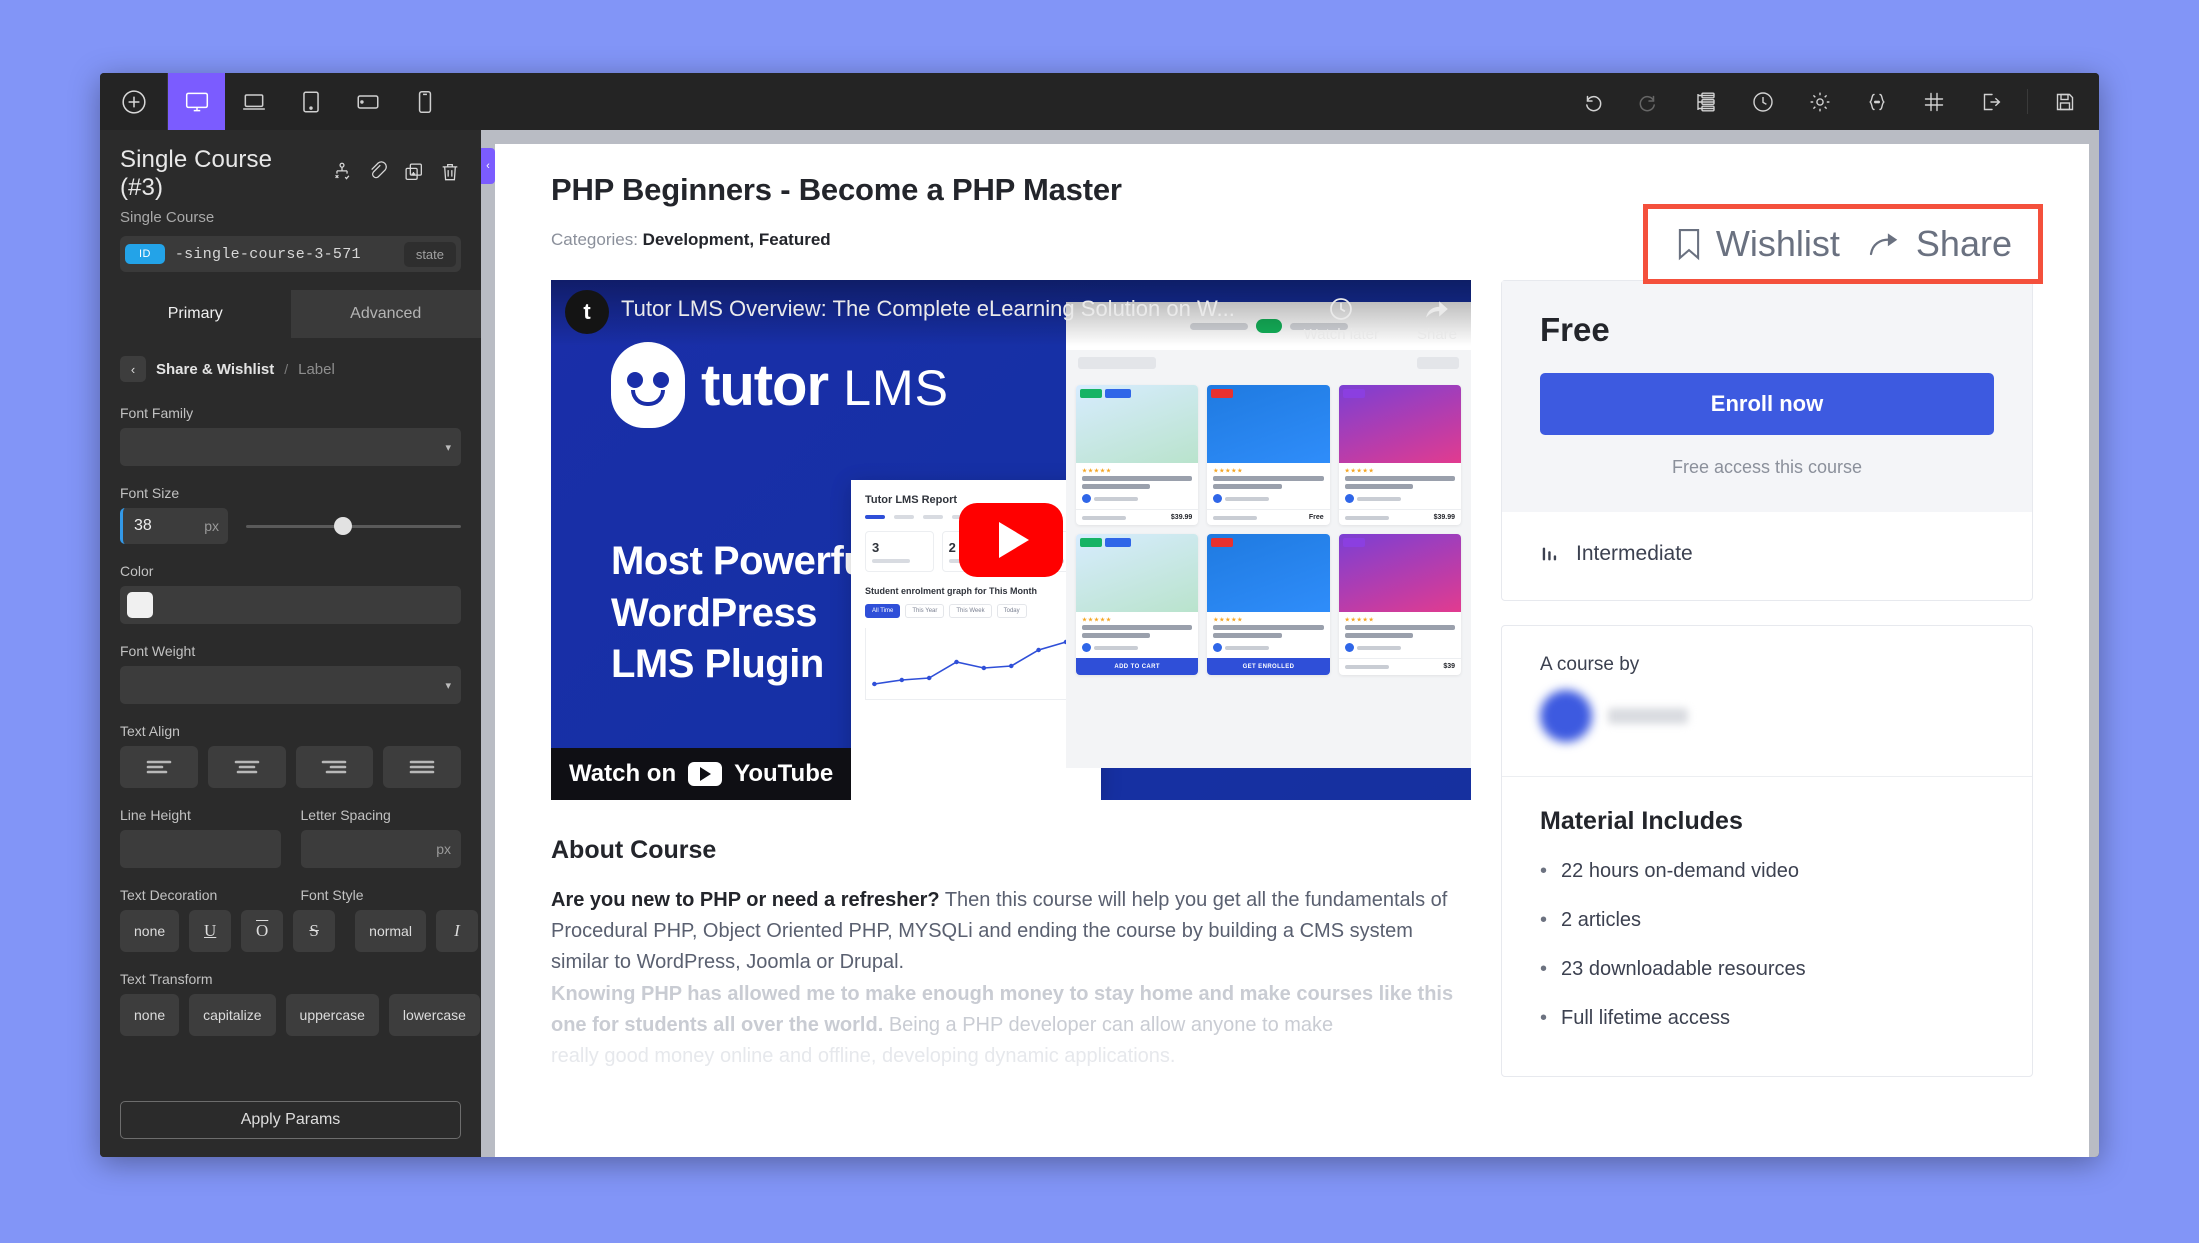  I want to click on duplicate-icon, so click(414, 174).